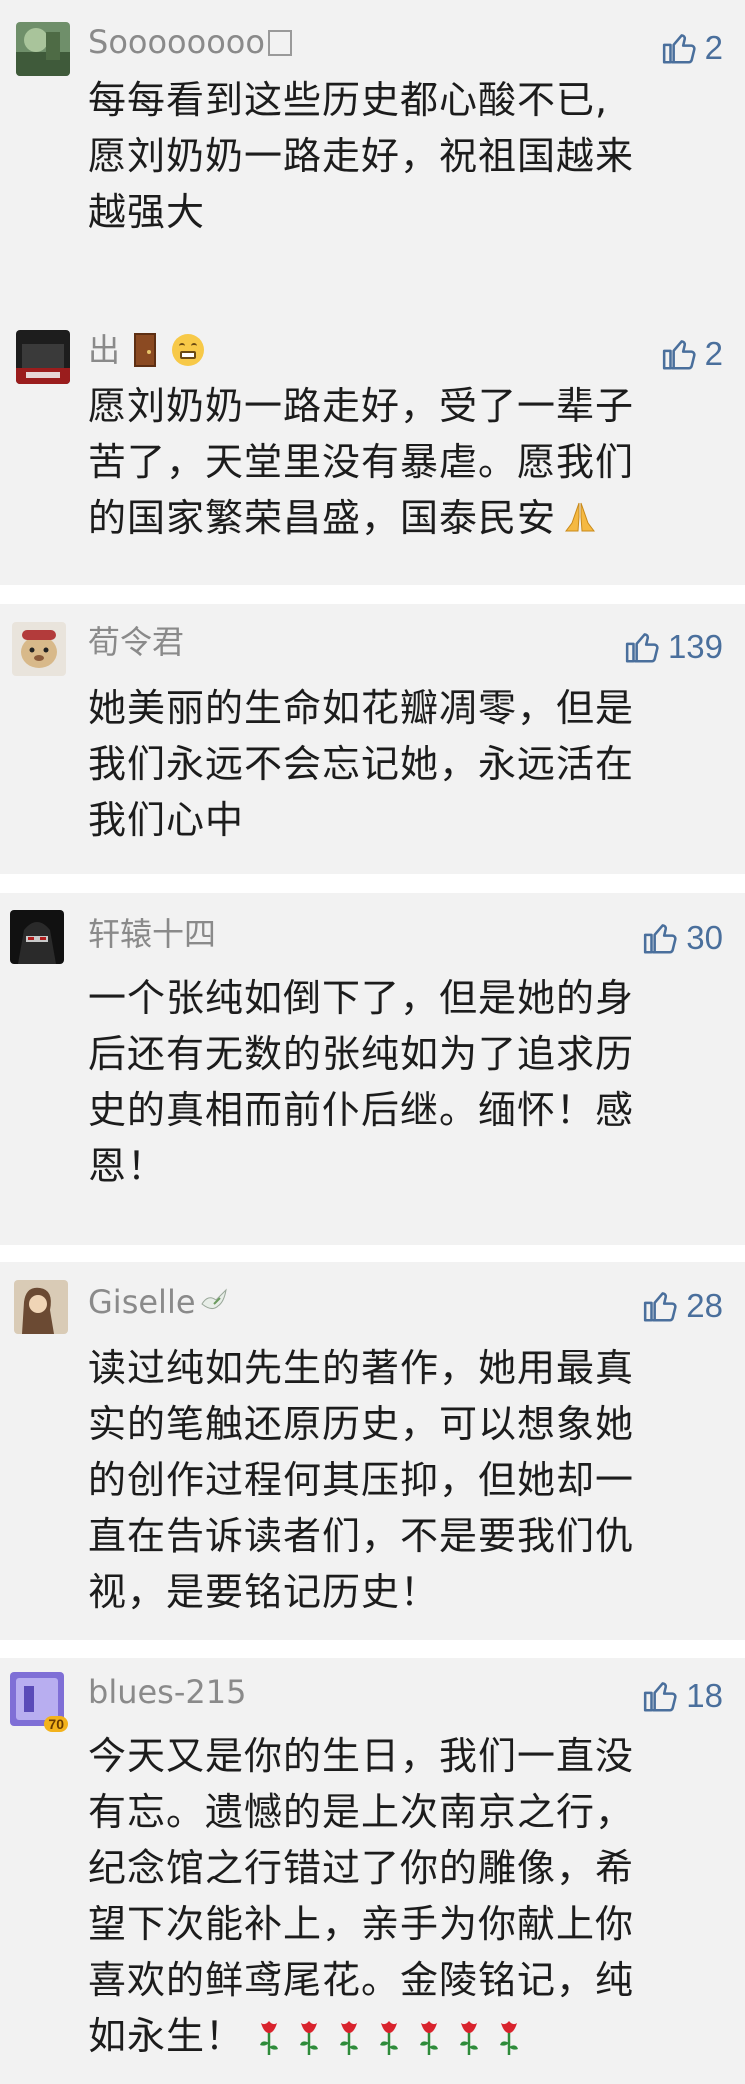  Describe the element at coordinates (322, 518) in the screenshot. I see `comment-line: 的国家繁荣昌盛，国泰民安` at that location.